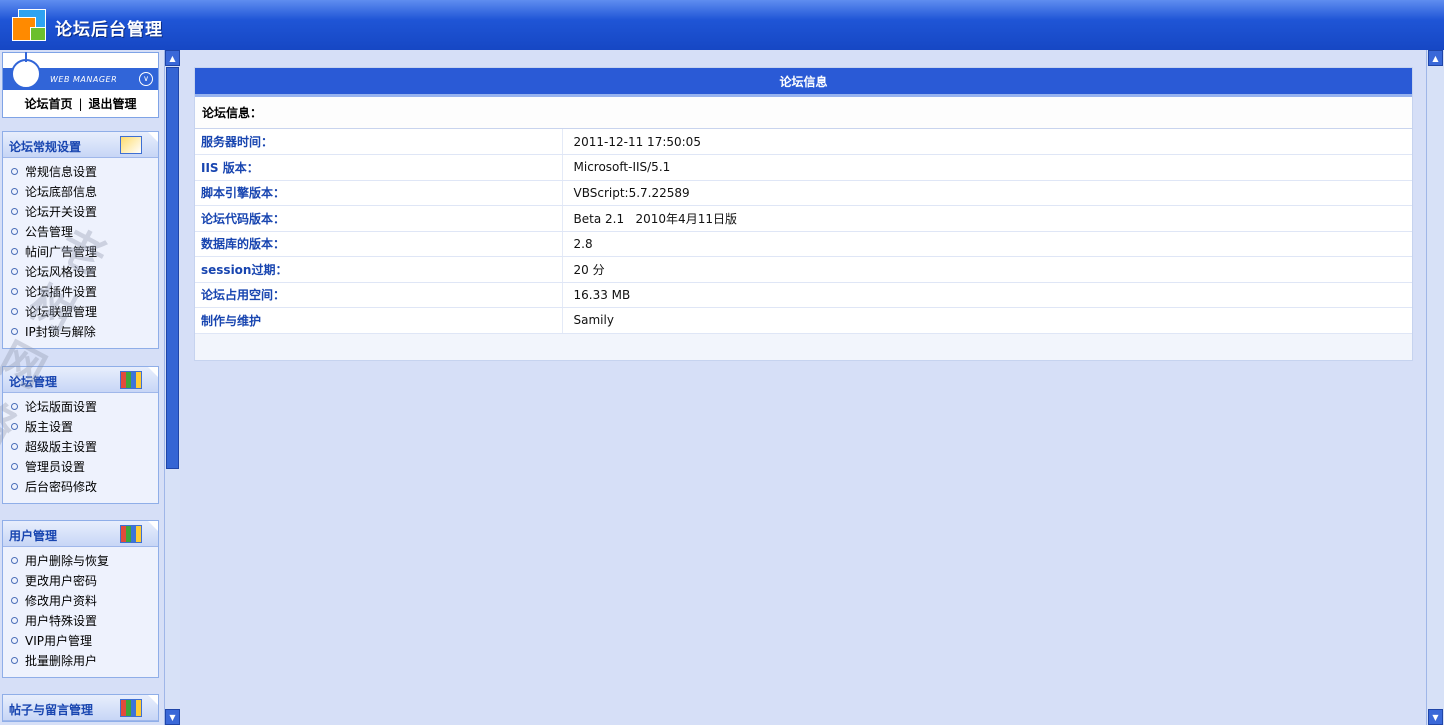 The image size is (1444, 725). I want to click on row-value: VBScript:5.7.22589, so click(987, 193).